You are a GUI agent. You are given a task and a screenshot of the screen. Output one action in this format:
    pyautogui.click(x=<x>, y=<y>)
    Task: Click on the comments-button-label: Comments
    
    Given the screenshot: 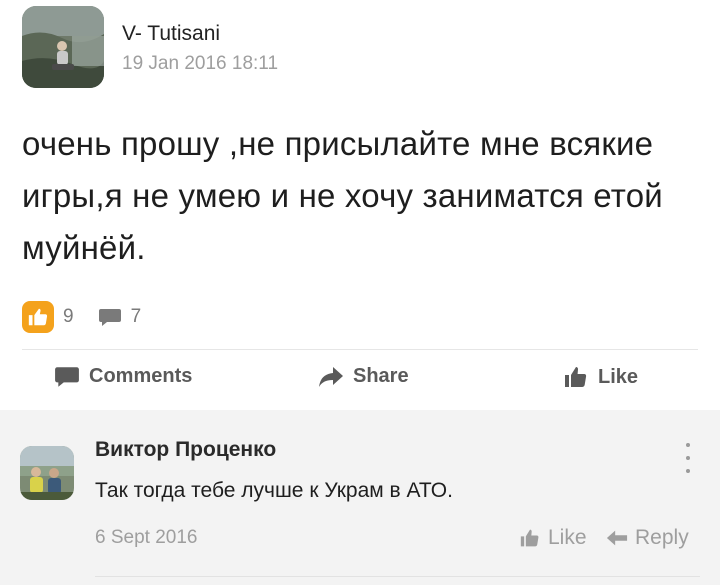 What is the action you would take?
    pyautogui.click(x=141, y=376)
    